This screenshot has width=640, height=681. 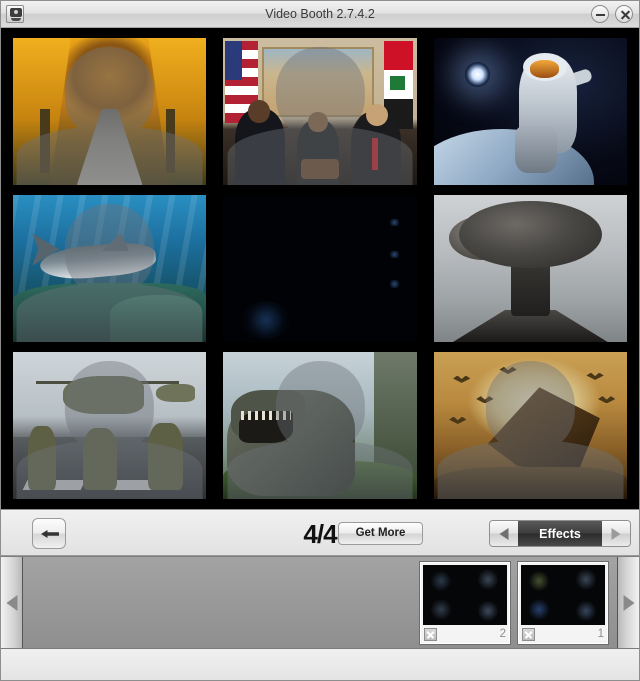 I want to click on scene-autumn-road, so click(x=110, y=111).